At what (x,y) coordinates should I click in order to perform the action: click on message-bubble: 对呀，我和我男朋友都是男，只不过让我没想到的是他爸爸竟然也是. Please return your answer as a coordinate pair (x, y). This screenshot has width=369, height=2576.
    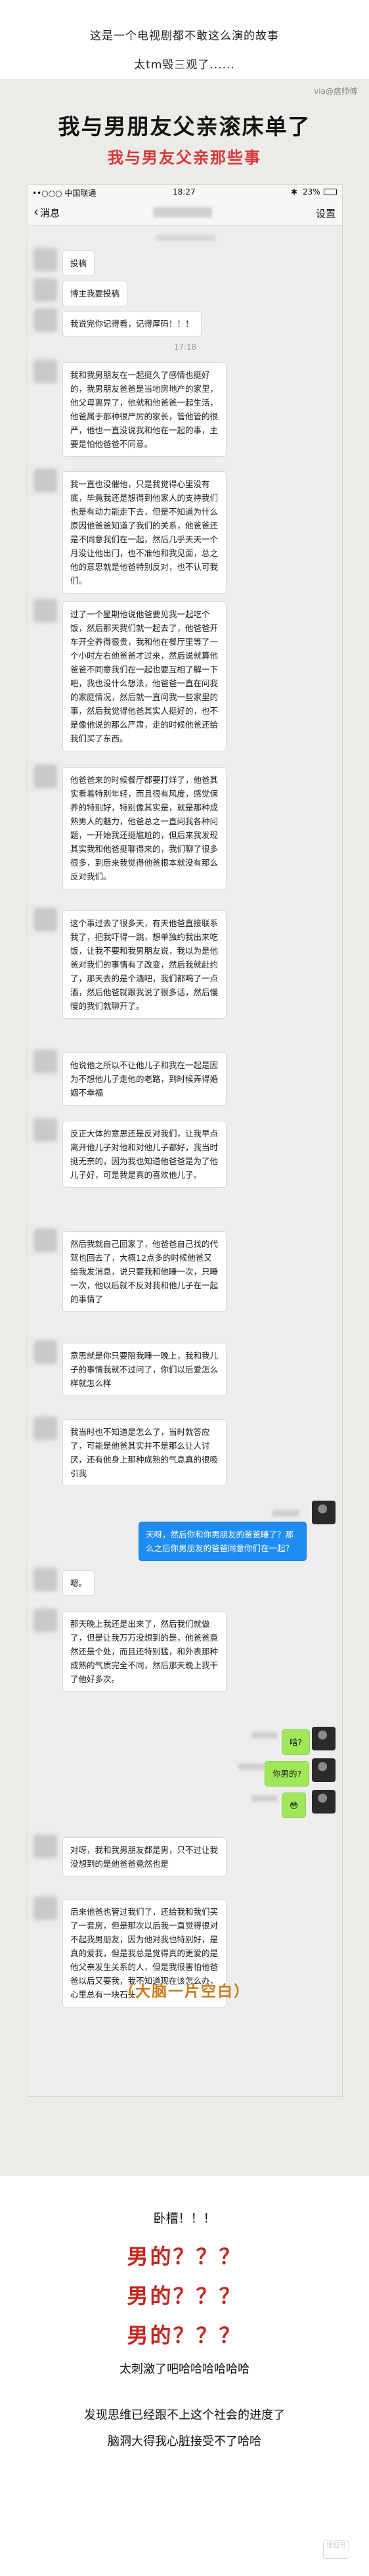
    Looking at the image, I should click on (144, 1857).